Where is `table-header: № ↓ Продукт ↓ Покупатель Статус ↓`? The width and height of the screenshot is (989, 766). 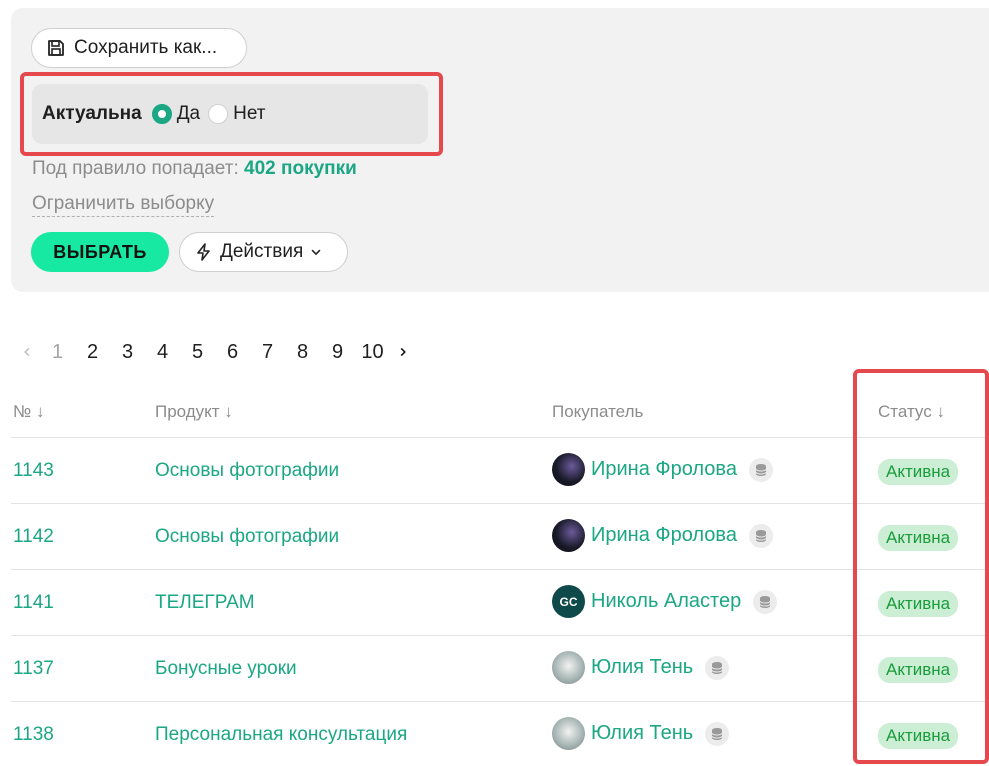 table-header: № ↓ Продукт ↓ Покупатель Статус ↓ is located at coordinates (500, 414).